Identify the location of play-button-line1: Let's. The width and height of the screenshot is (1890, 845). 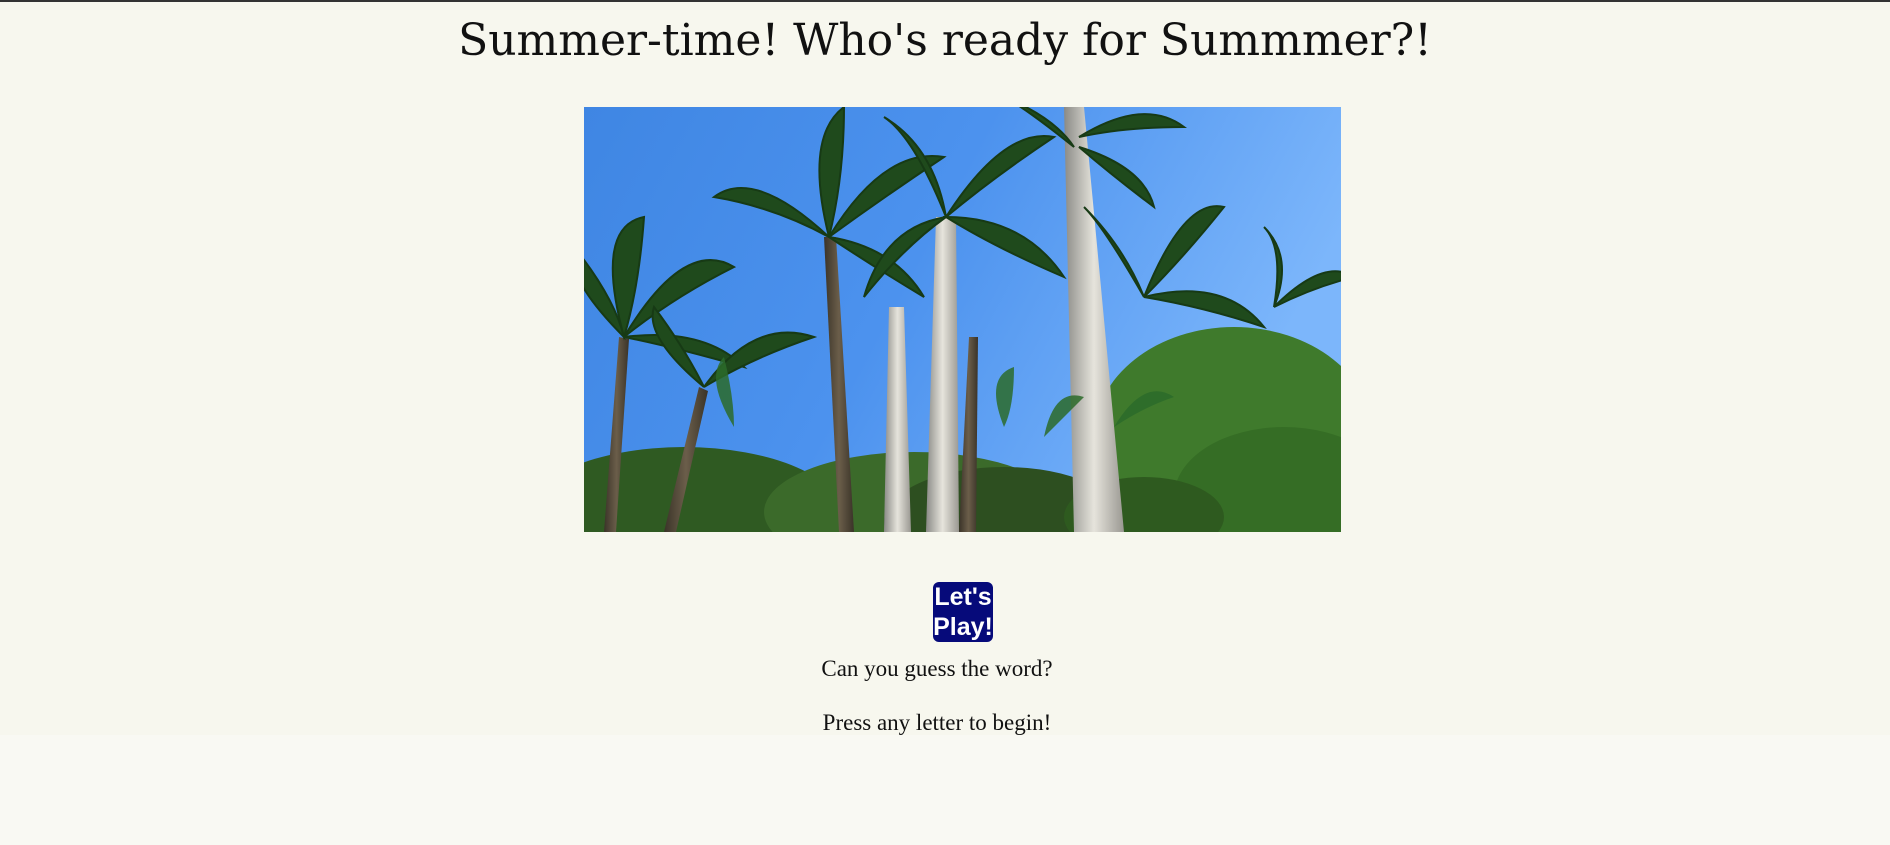
(963, 597).